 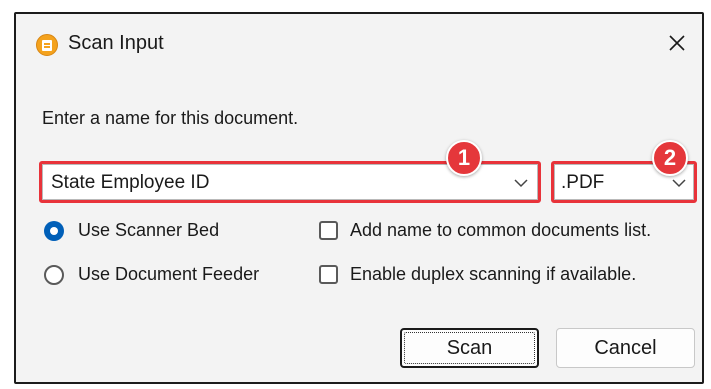 What do you see at coordinates (54, 230) in the screenshot?
I see `radio-selected-indicator` at bounding box center [54, 230].